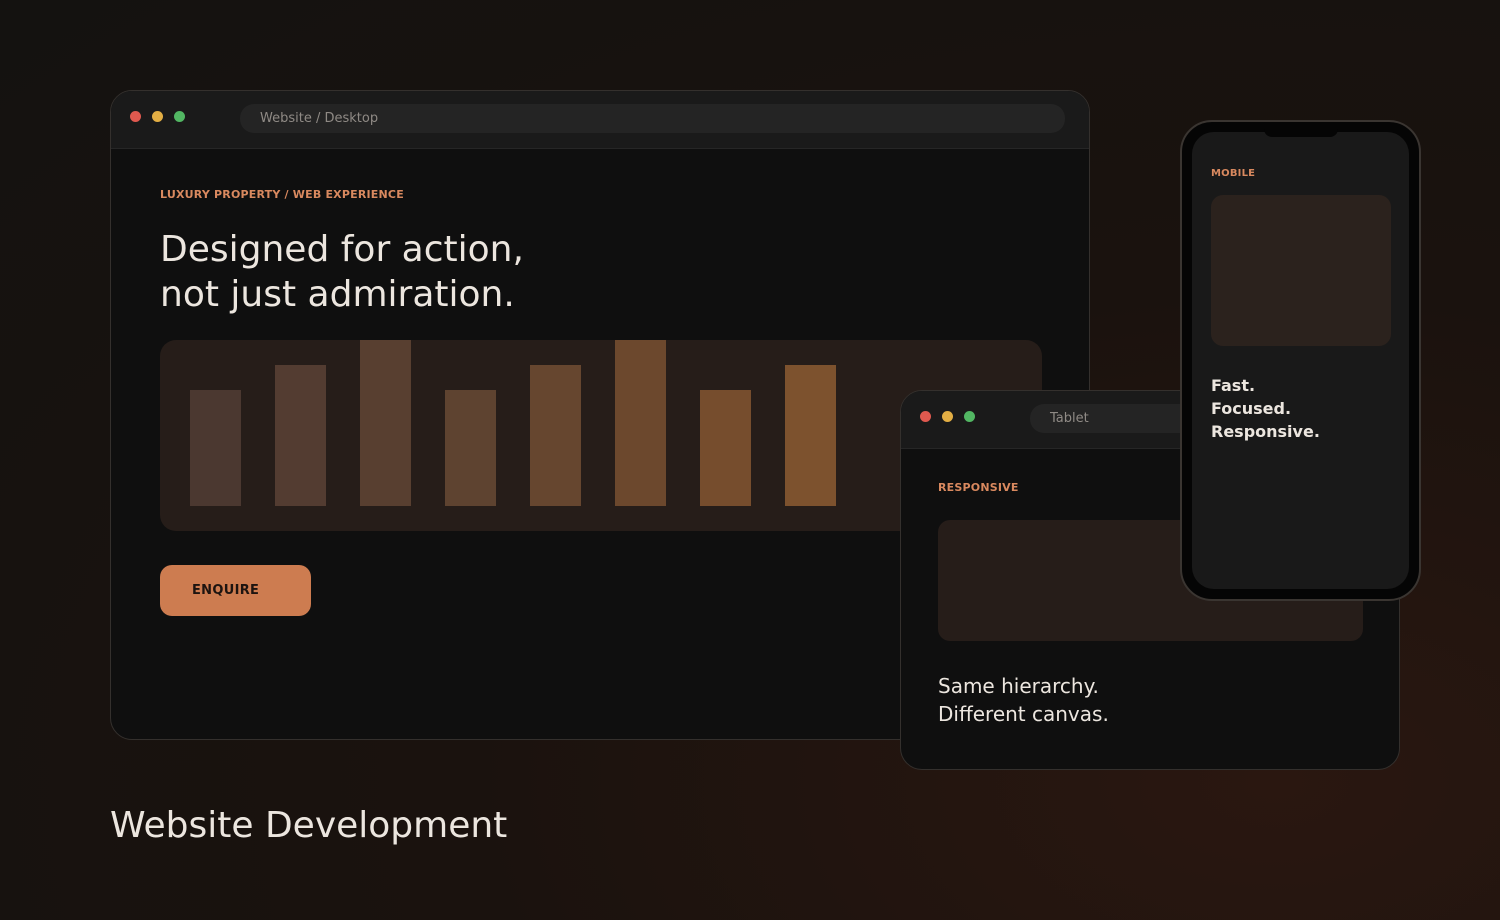 Image resolution: width=1500 pixels, height=920 pixels. I want to click on phone-copy-line-2: Focused., so click(1251, 408).